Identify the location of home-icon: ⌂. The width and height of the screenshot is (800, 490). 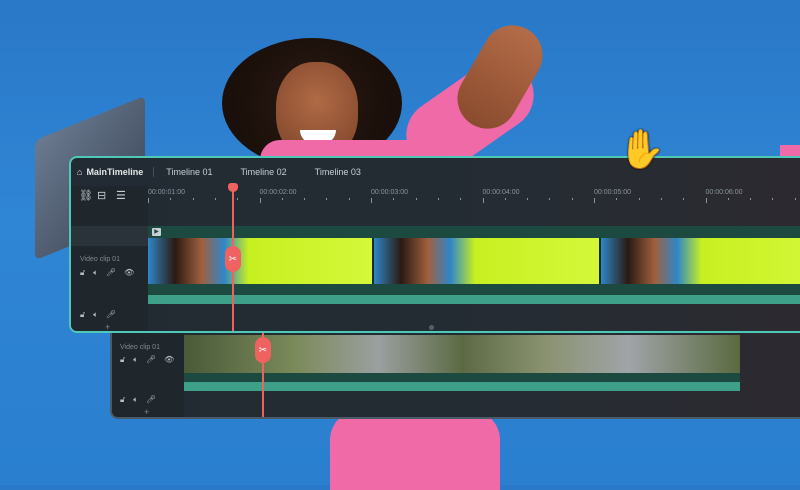
(80, 172).